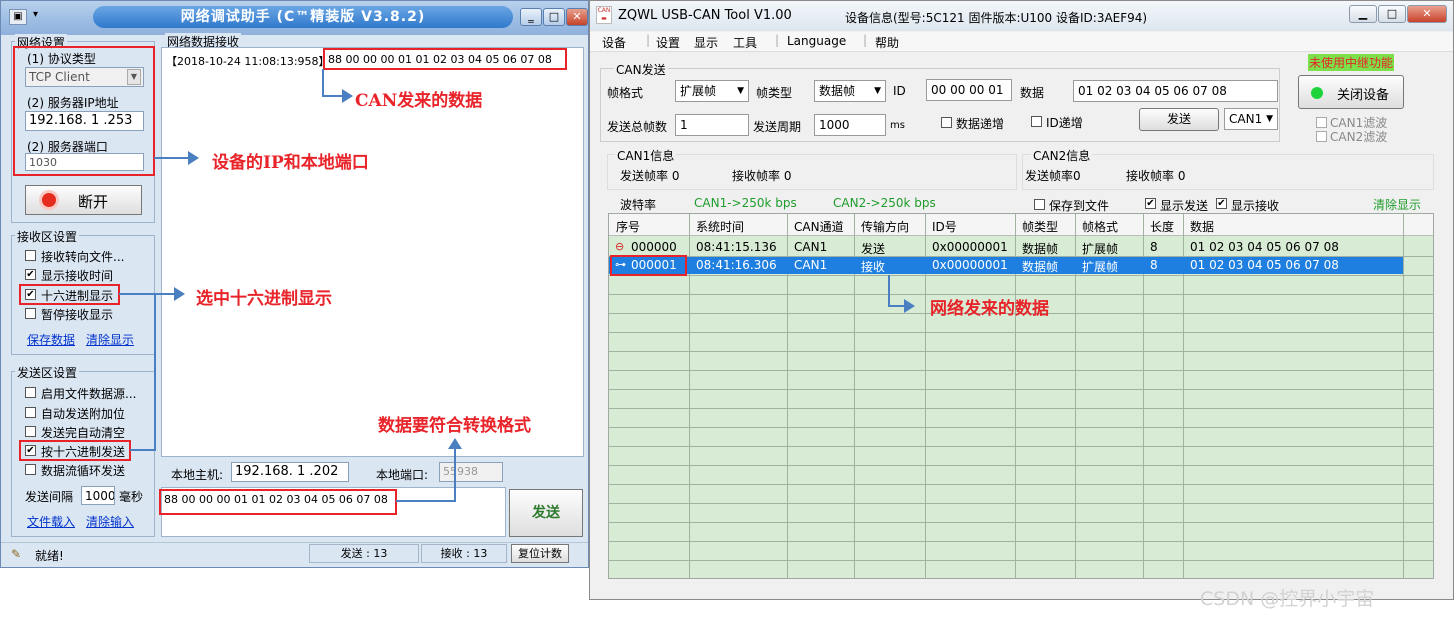 The image size is (1454, 623). Describe the element at coordinates (49, 556) in the screenshot. I see `status-ready: 就绪!` at that location.